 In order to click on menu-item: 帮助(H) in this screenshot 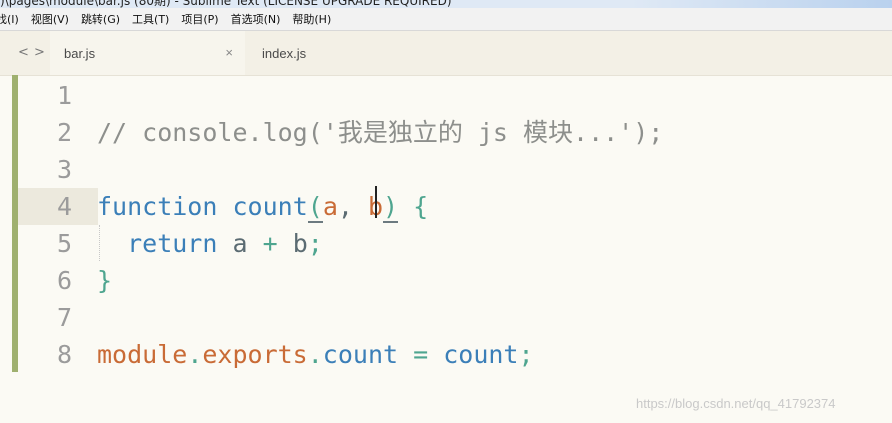, I will do `click(311, 19)`.